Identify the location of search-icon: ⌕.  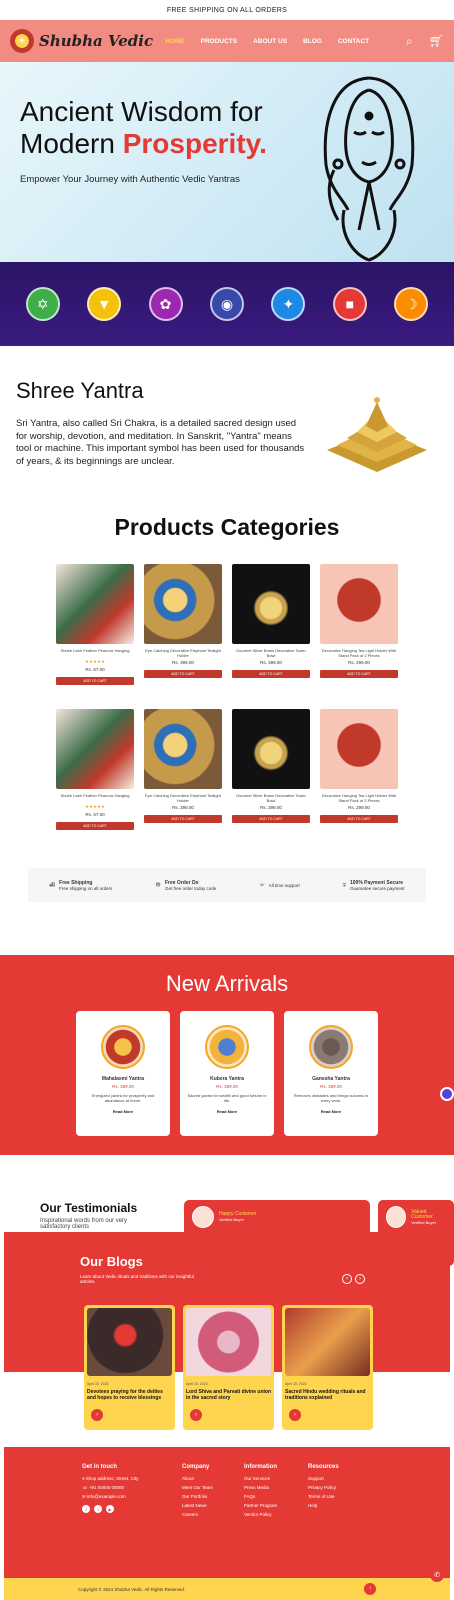
(409, 41).